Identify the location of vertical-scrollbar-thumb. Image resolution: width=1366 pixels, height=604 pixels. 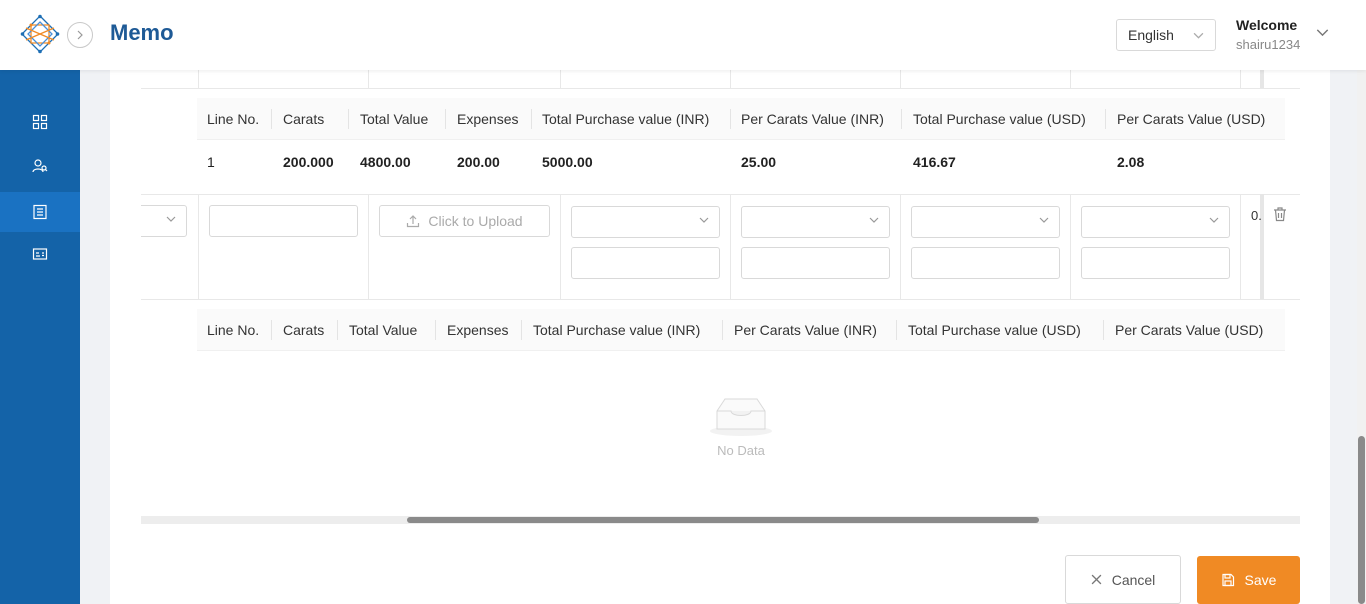
(1361, 520).